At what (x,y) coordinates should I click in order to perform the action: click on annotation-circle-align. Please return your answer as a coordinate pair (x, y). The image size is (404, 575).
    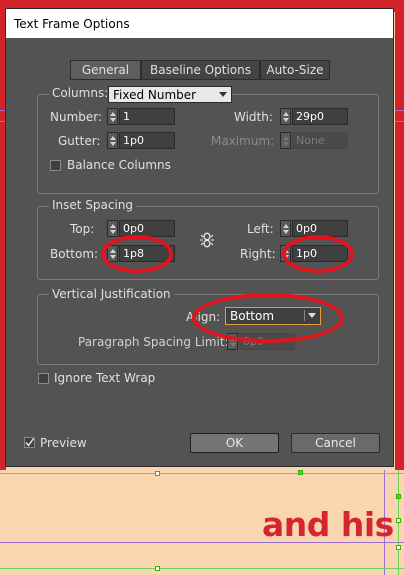
    Looking at the image, I should click on (268, 318).